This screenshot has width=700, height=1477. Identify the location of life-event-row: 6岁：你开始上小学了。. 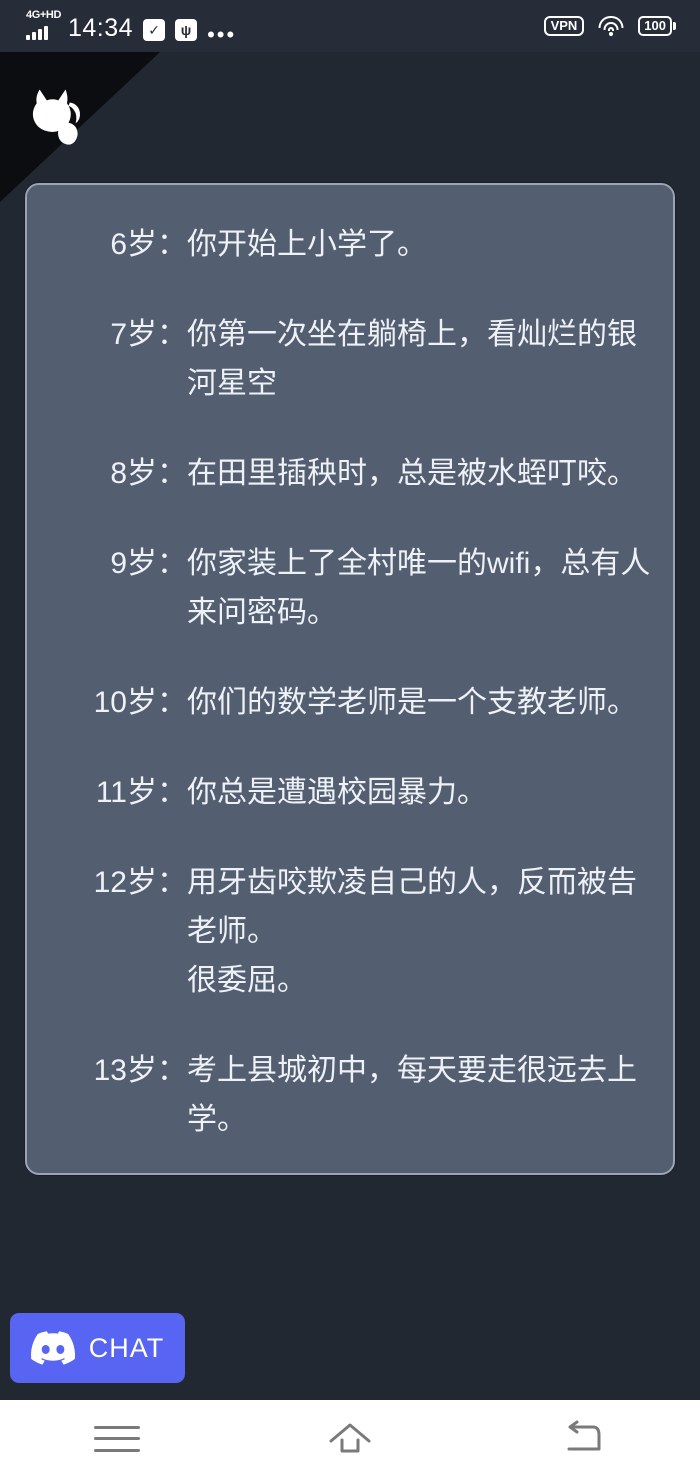
(350, 246).